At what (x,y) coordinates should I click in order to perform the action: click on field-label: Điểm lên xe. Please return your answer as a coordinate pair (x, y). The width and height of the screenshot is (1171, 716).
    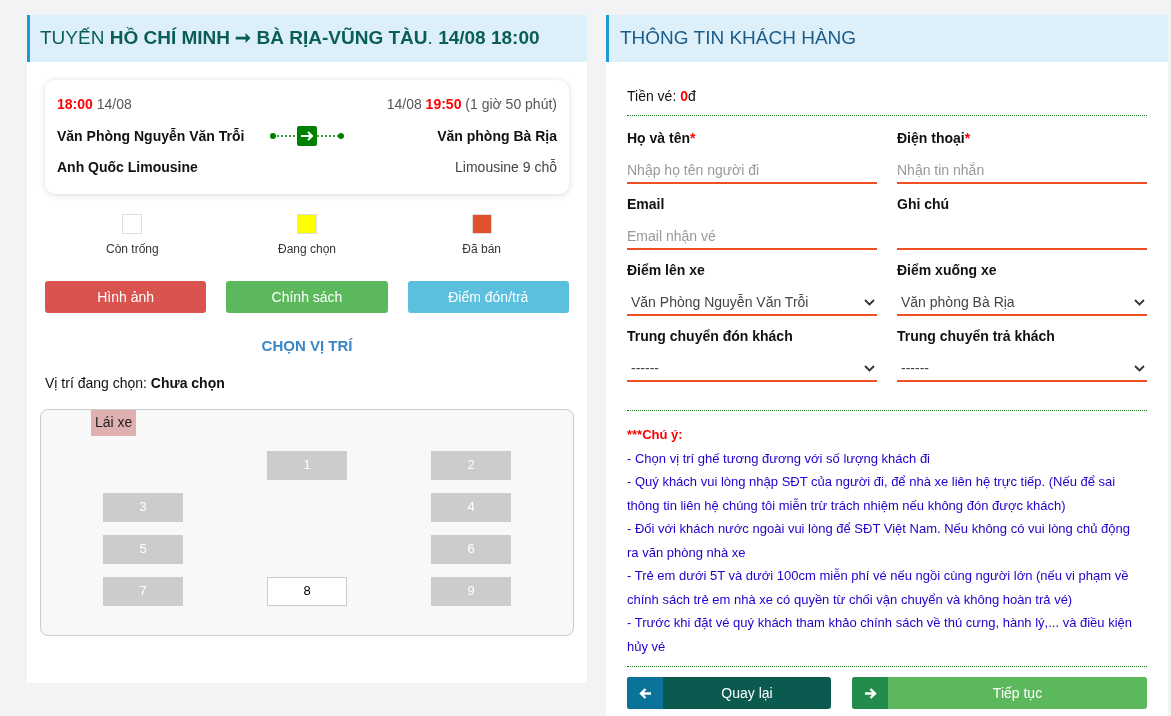
    Looking at the image, I should click on (666, 270).